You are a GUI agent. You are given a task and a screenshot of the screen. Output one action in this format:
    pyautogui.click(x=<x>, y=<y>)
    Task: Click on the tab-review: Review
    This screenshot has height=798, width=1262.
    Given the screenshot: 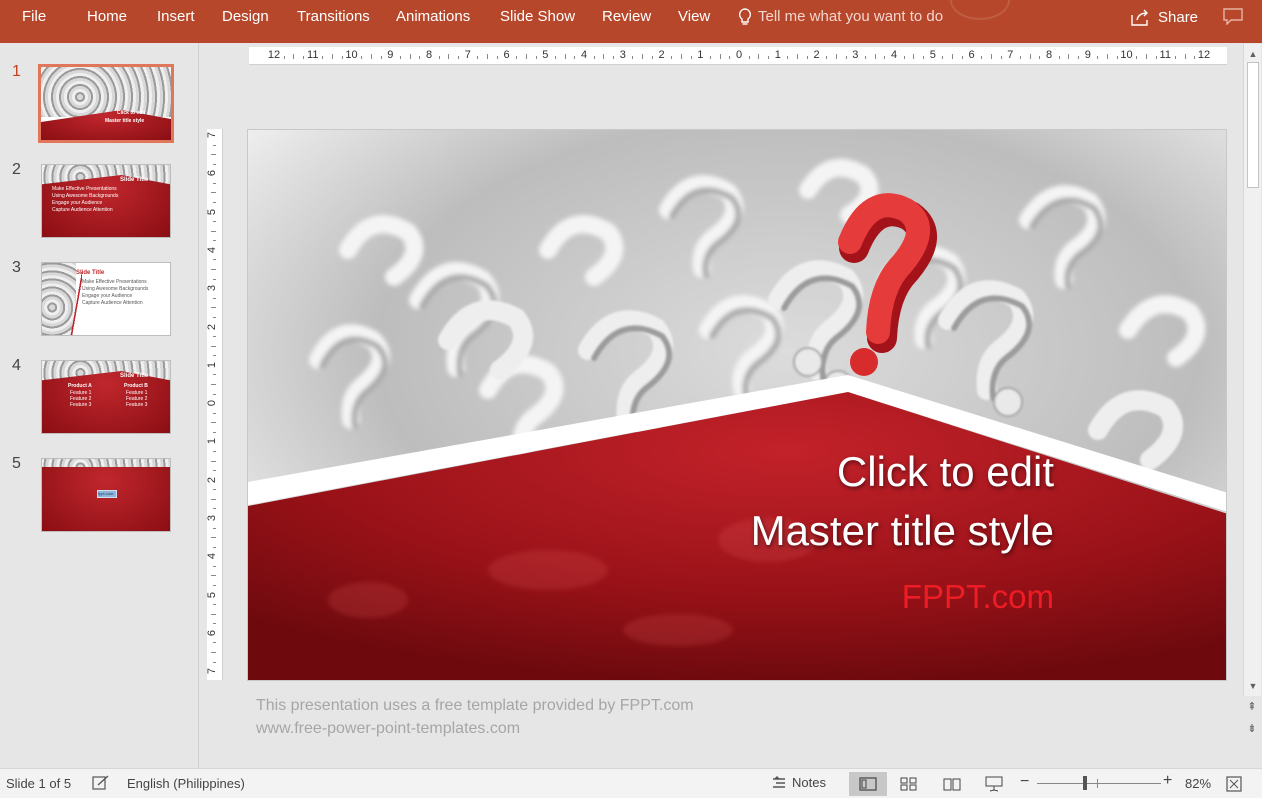 What is the action you would take?
    pyautogui.click(x=626, y=17)
    